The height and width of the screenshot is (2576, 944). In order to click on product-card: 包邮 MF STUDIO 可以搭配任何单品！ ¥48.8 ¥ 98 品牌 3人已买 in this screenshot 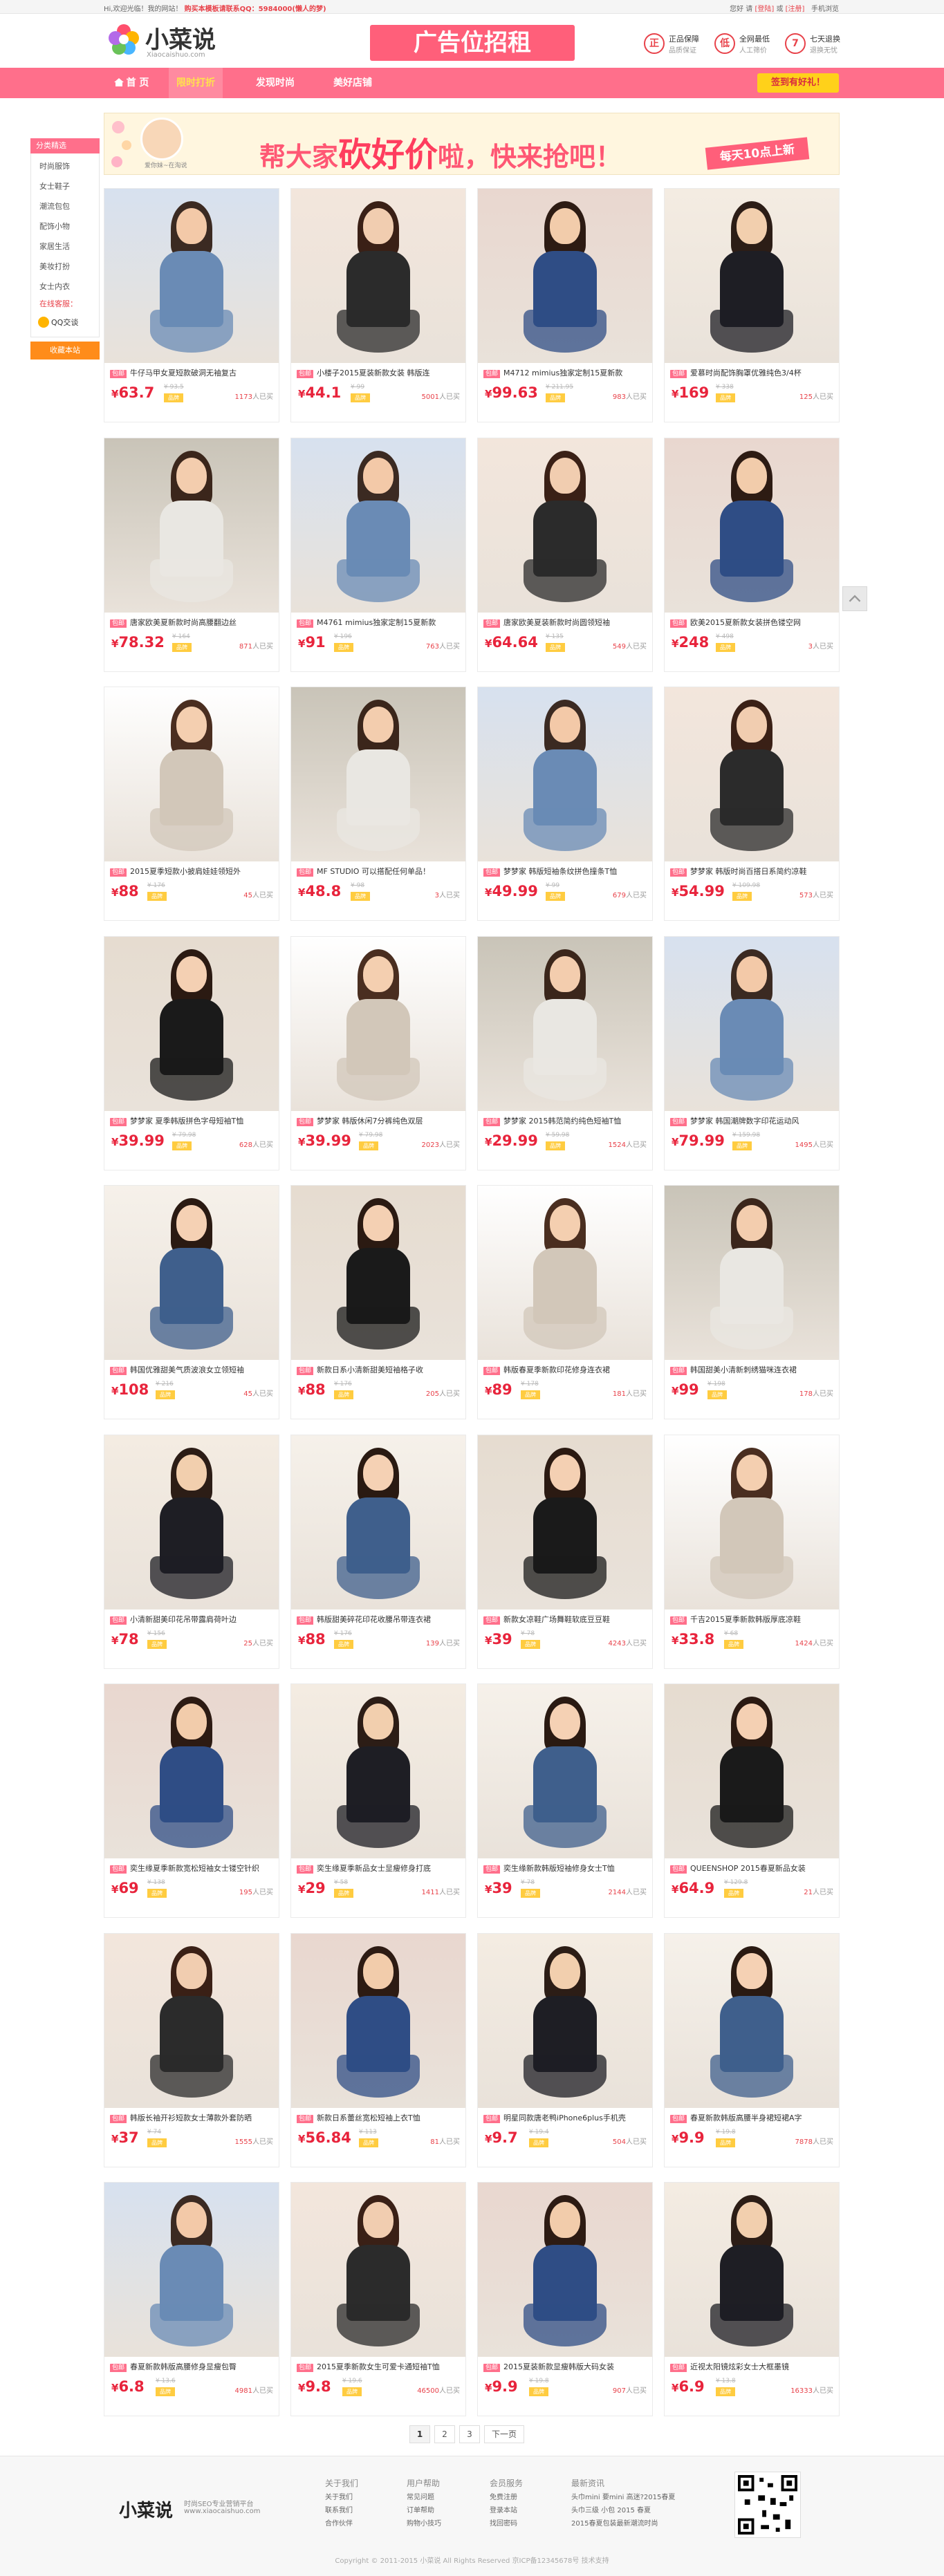, I will do `click(378, 804)`.